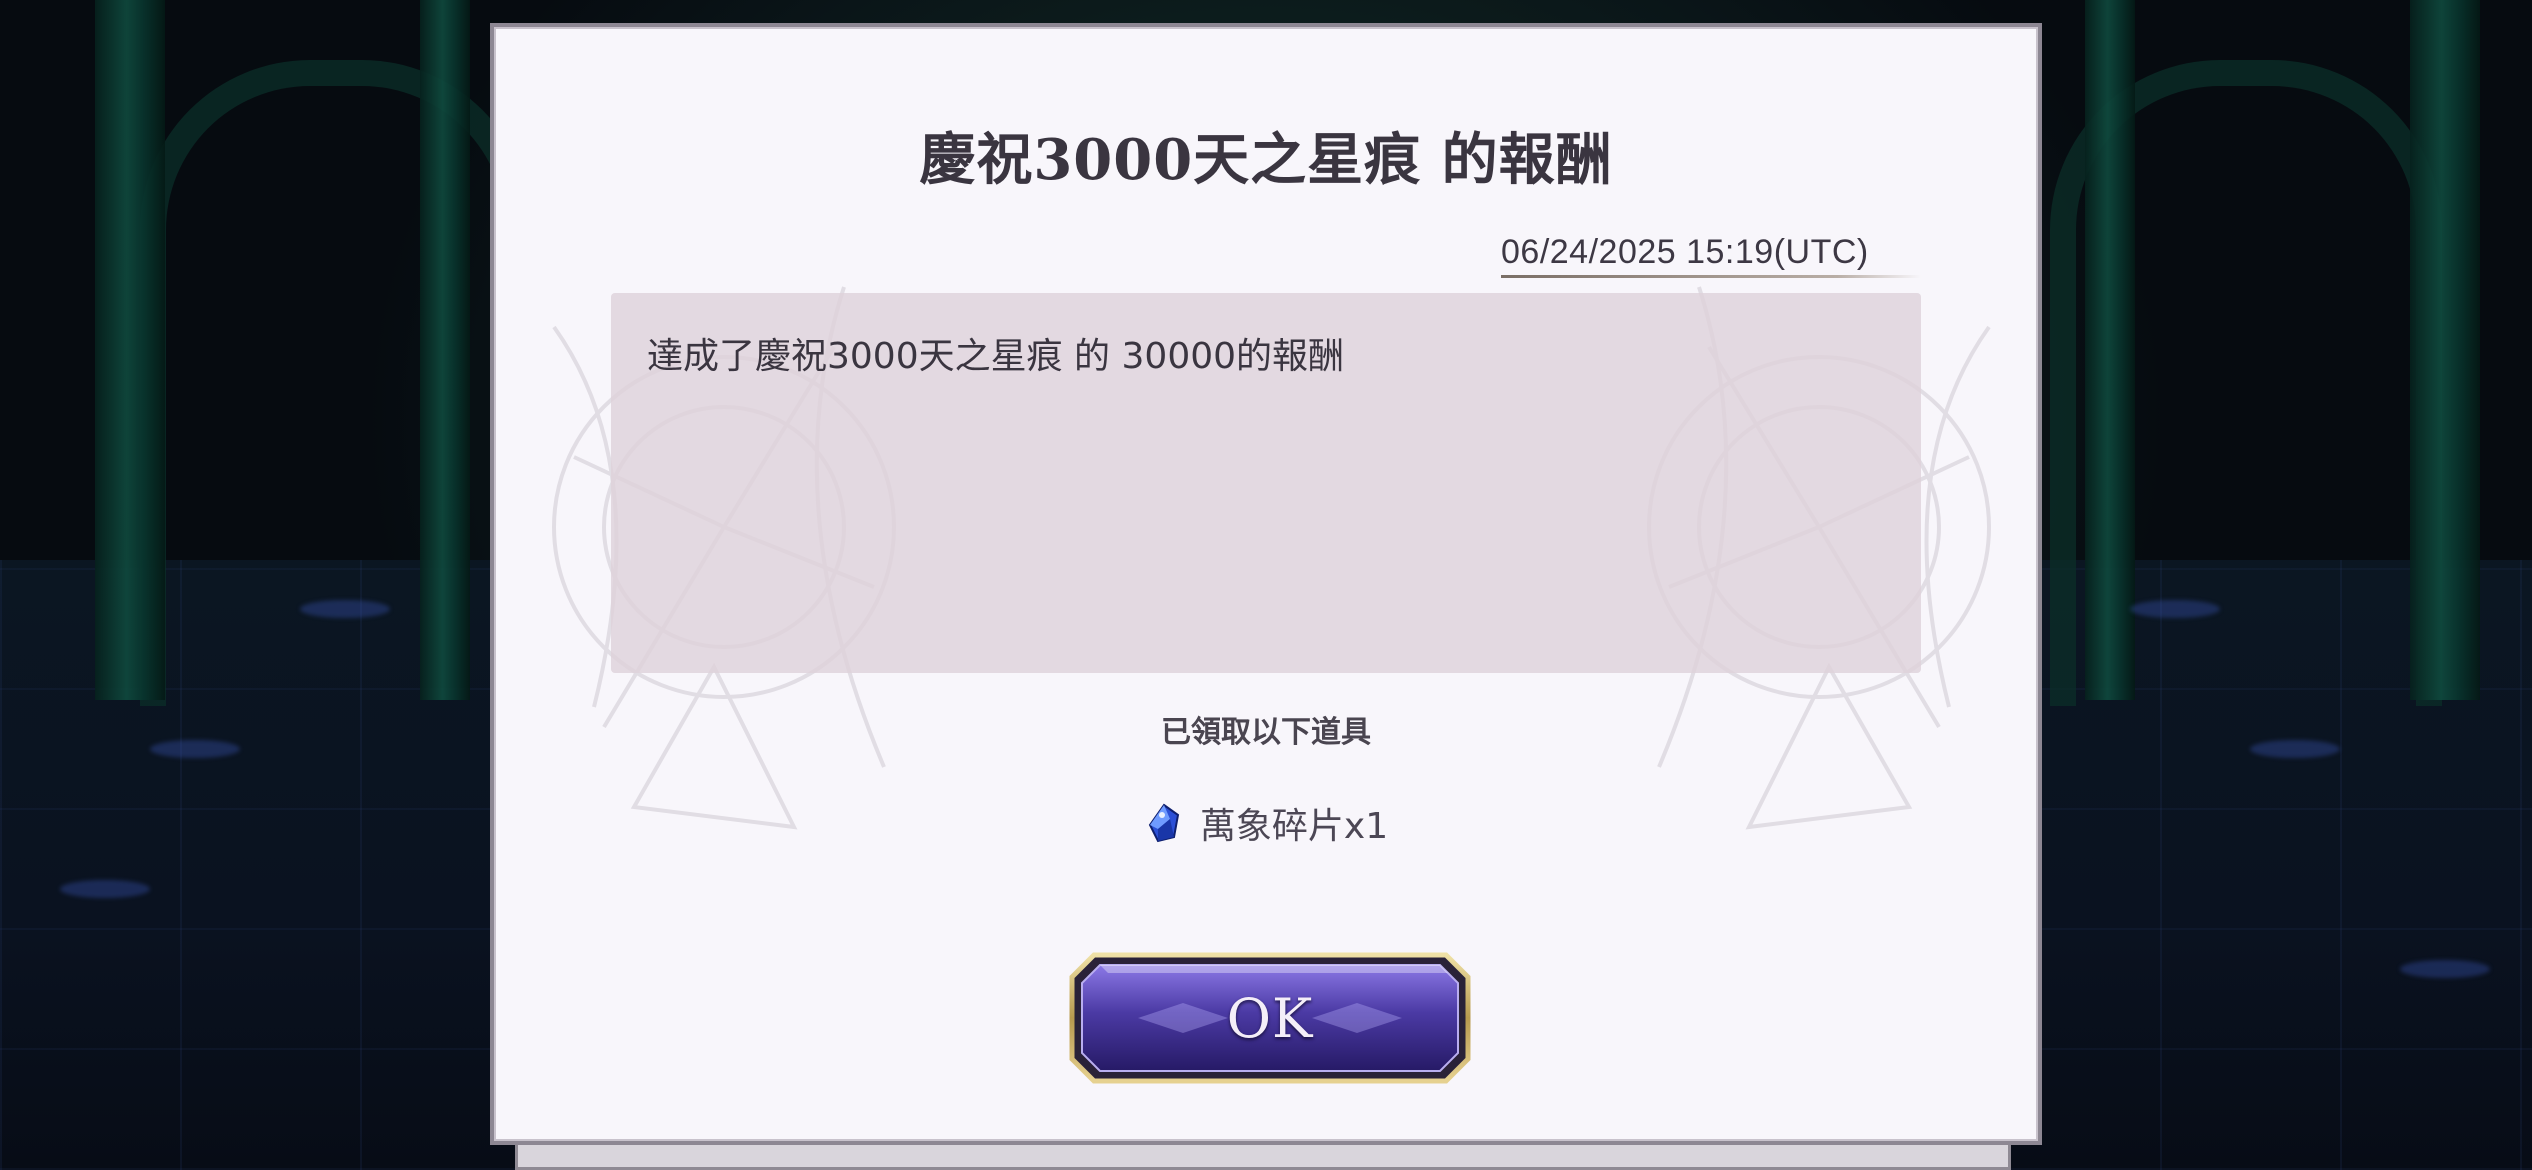 This screenshot has height=1170, width=2532. I want to click on message-text: 達成了慶祝3000天之星痕 的 30000的報酬, so click(996, 356).